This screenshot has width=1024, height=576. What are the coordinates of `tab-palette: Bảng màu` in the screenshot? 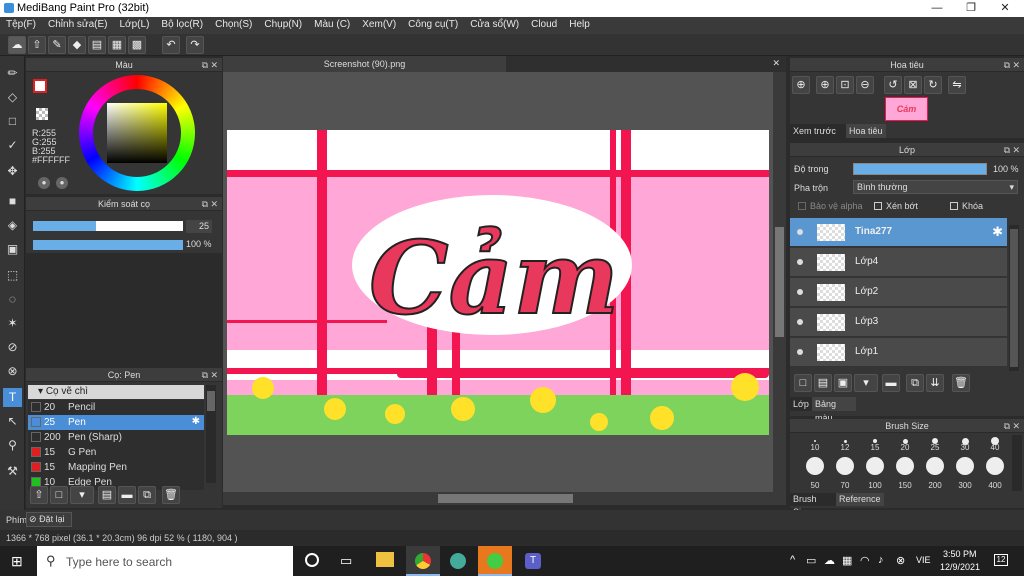 It's located at (834, 410).